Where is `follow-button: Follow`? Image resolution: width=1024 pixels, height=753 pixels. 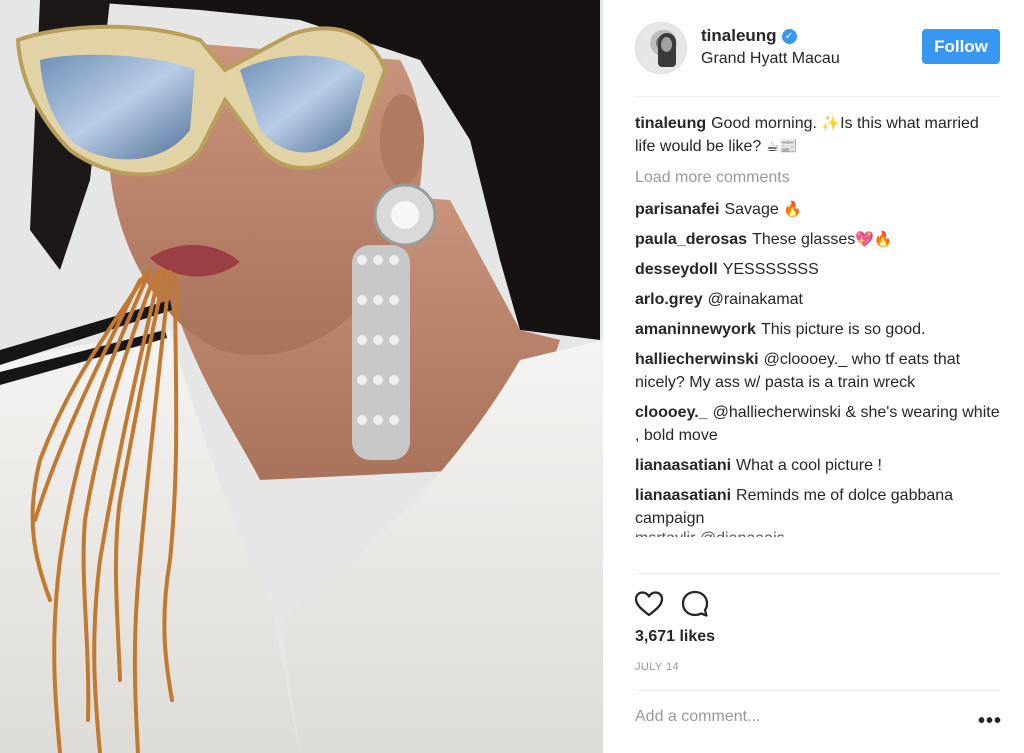
follow-button: Follow is located at coordinates (961, 46).